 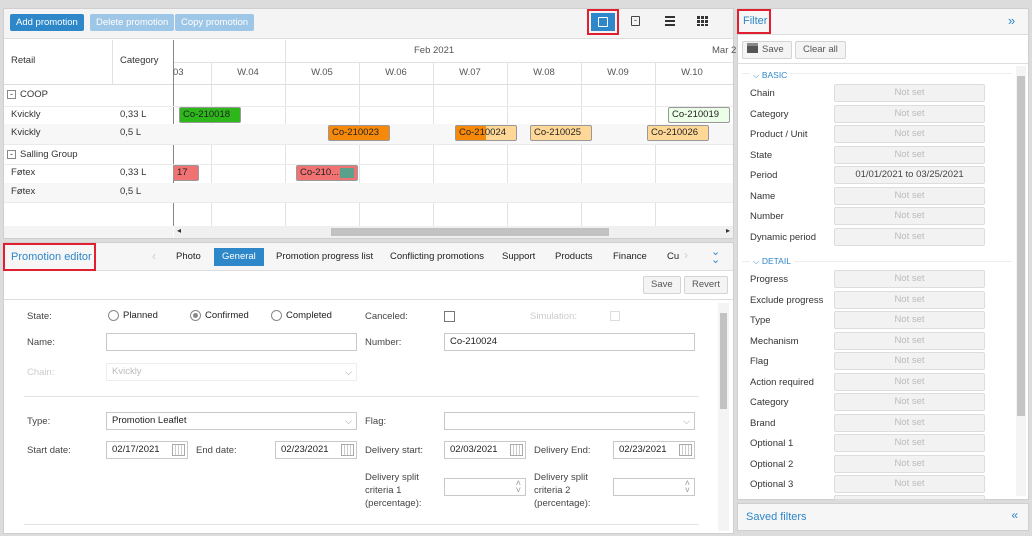 What do you see at coordinates (210, 115) in the screenshot?
I see `promotion-bar: Co-210018` at bounding box center [210, 115].